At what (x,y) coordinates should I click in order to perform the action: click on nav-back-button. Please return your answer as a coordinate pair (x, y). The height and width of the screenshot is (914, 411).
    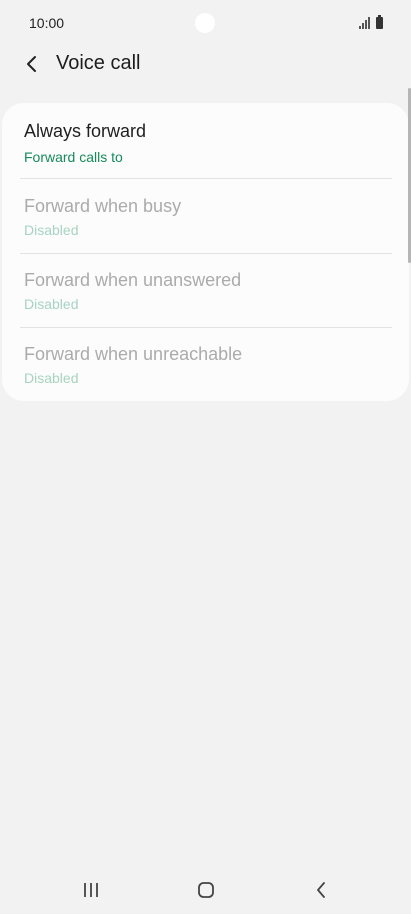
    Looking at the image, I should click on (321, 890).